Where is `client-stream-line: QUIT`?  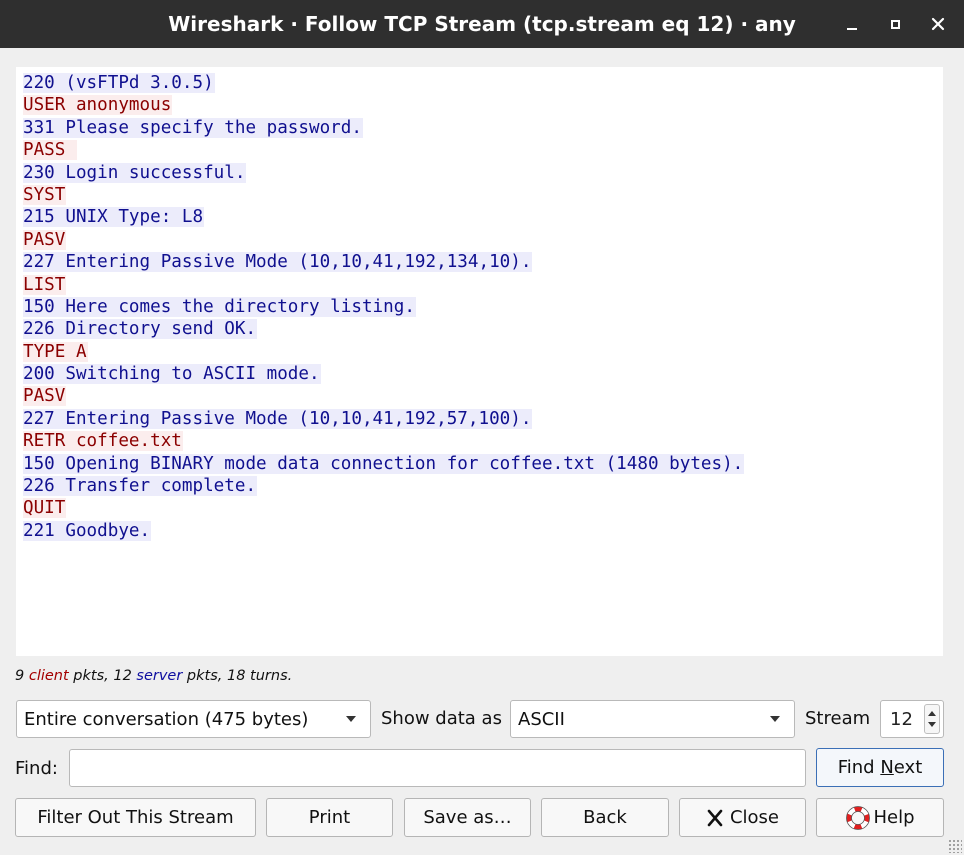 client-stream-line: QUIT is located at coordinates (483, 508).